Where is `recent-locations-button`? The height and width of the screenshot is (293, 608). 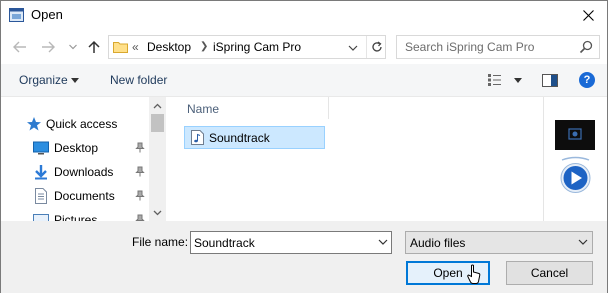
recent-locations-button is located at coordinates (73, 47).